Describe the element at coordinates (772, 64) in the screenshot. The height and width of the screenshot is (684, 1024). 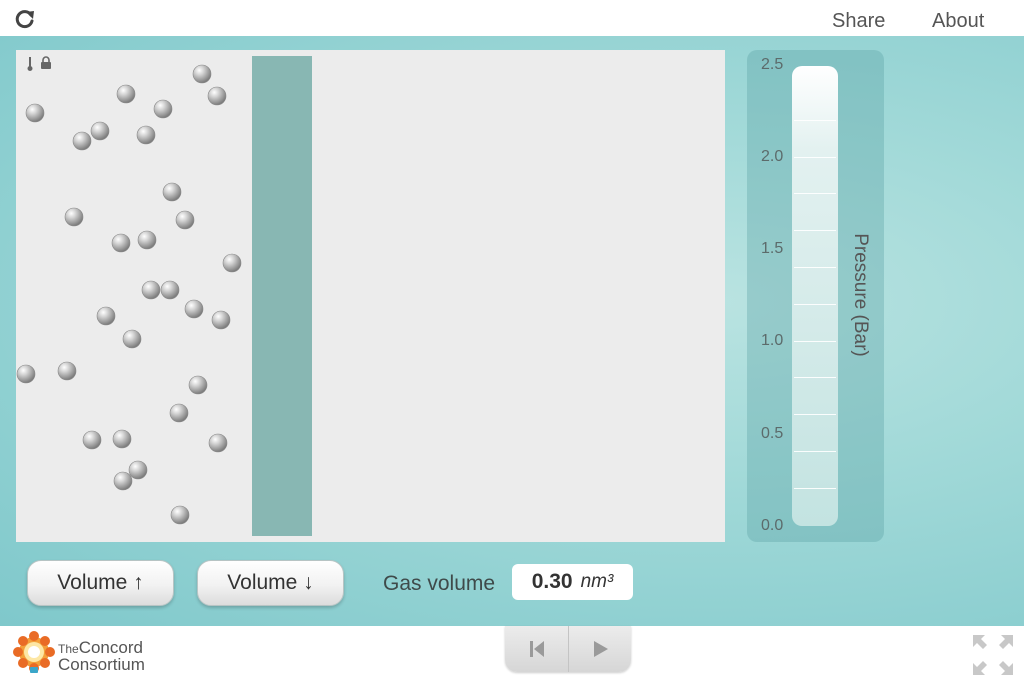
I see `gauge-tick-label: 2.5` at that location.